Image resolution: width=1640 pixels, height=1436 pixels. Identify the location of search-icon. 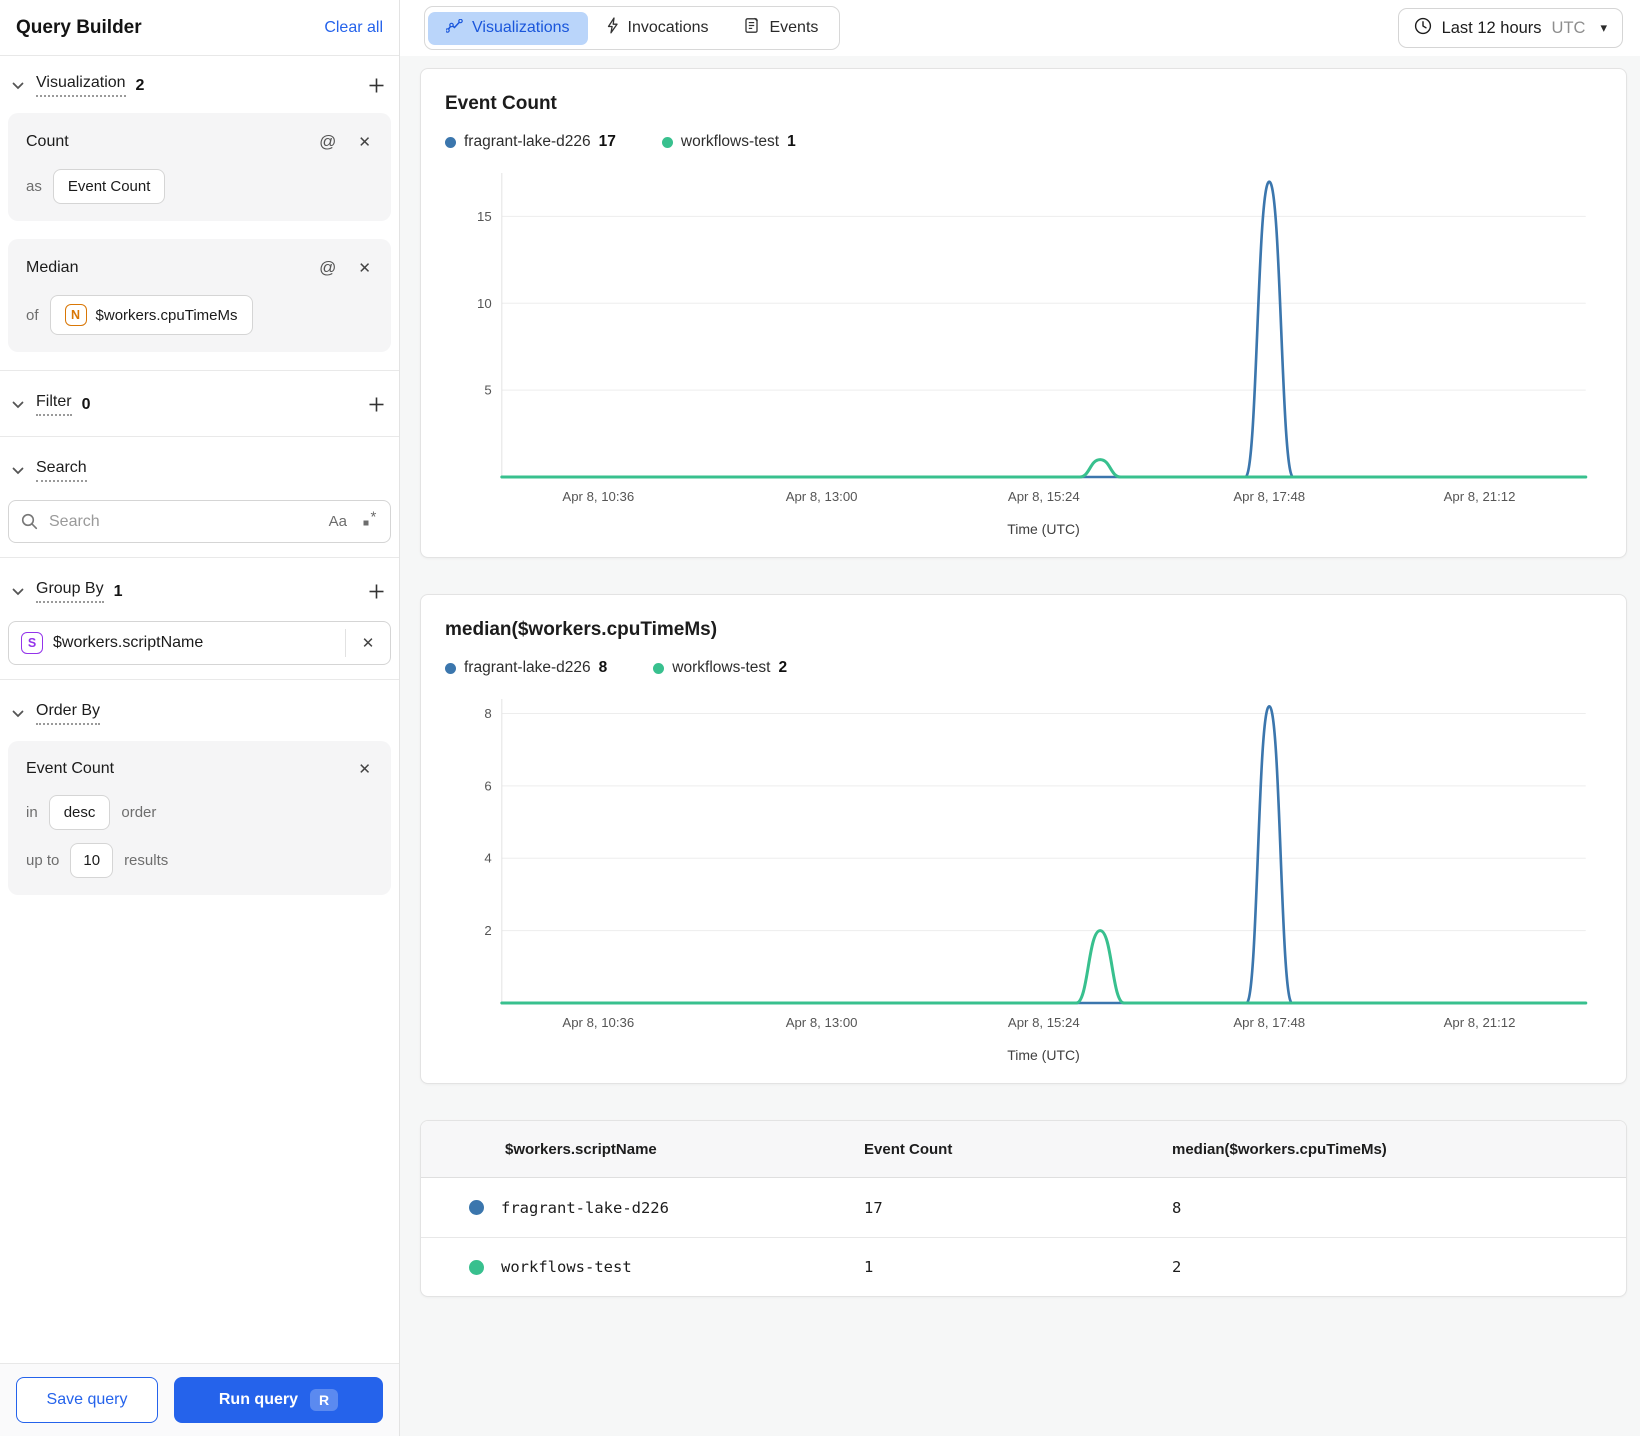
(29, 524).